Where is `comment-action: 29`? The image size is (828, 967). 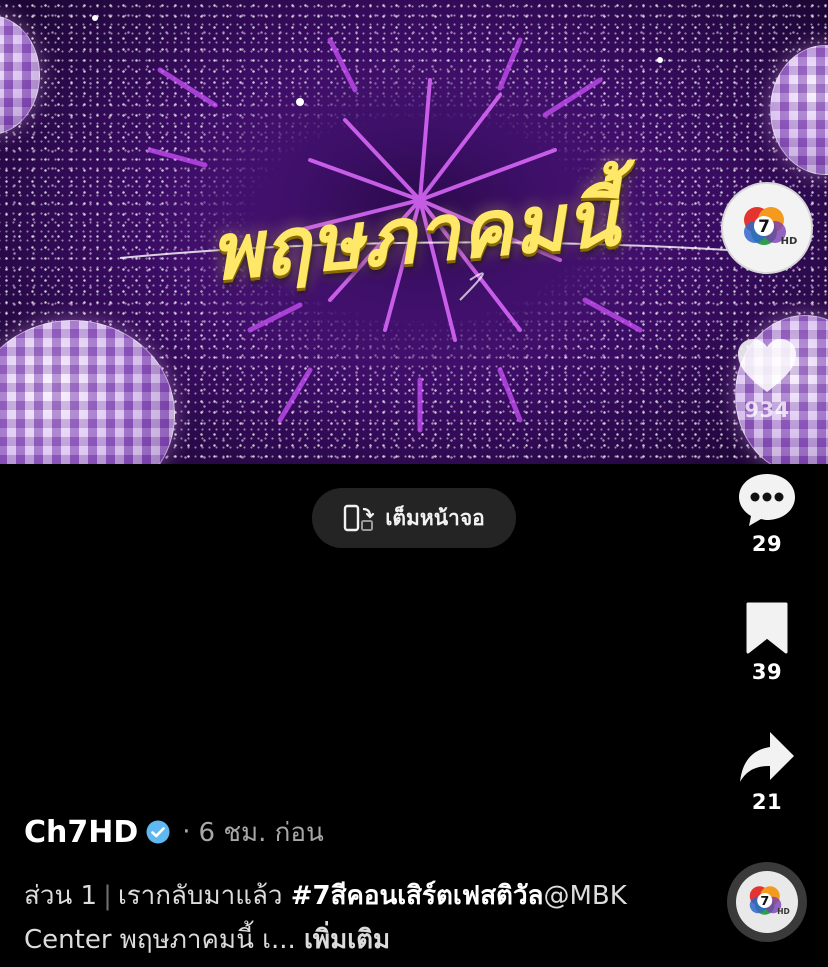 comment-action: 29 is located at coordinates (767, 514).